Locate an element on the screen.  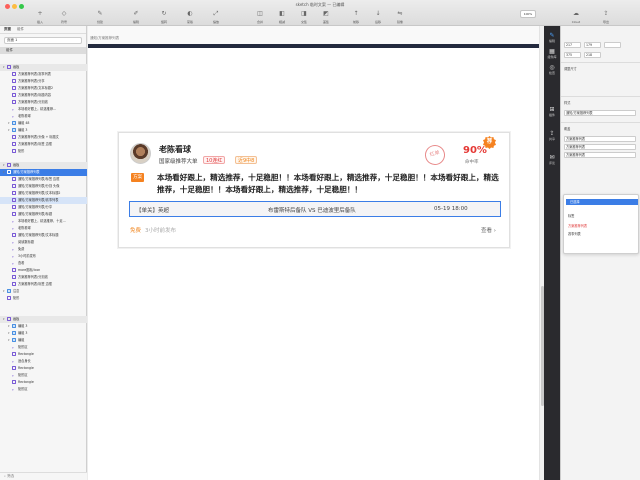
layer-row: 方案推荐列表/文本标题2 is located at coordinates (43, 88).